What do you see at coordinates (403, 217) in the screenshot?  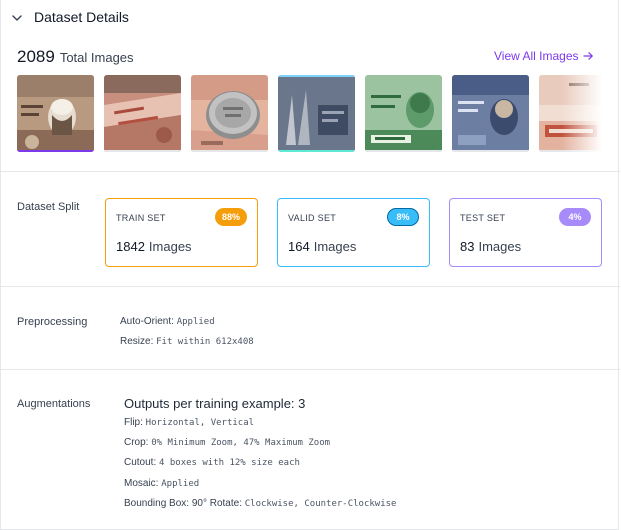 I see `valid-set-percent-badge: 8%` at bounding box center [403, 217].